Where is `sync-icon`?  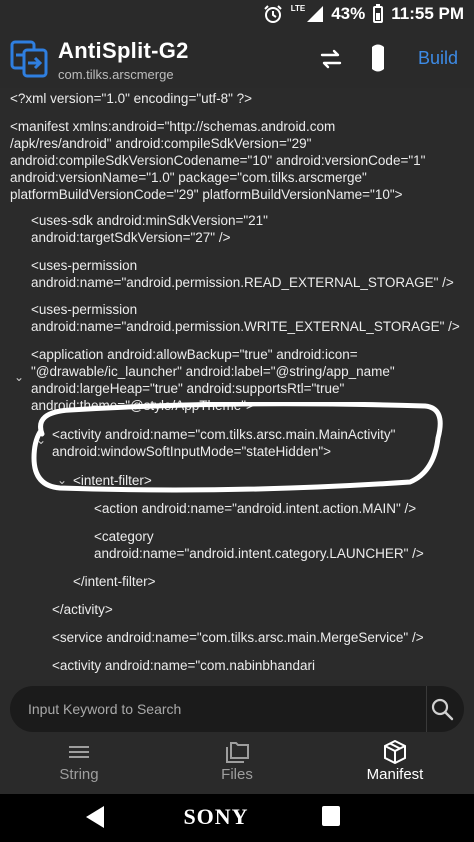 sync-icon is located at coordinates (331, 59).